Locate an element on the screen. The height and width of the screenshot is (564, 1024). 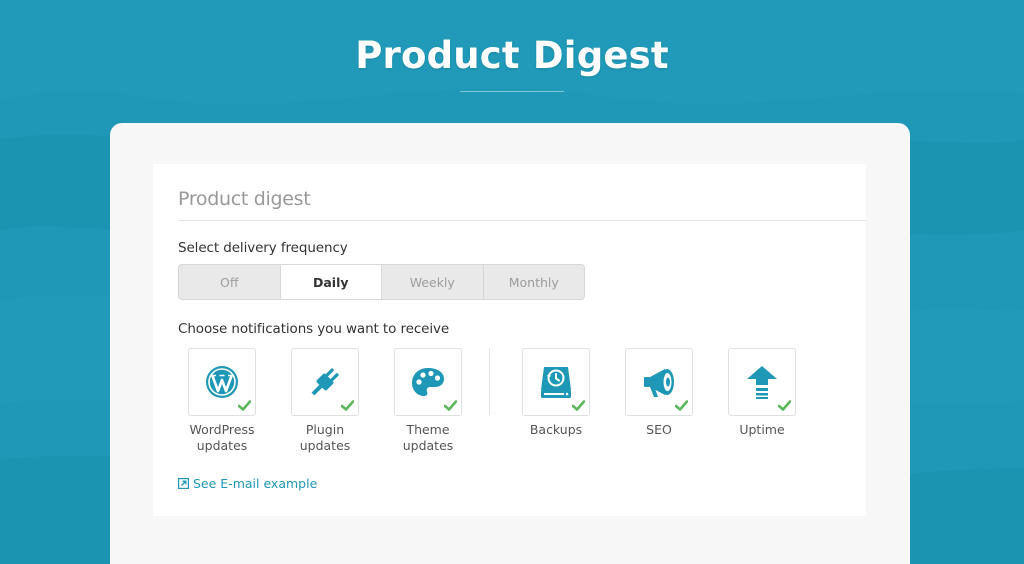
frequency-option-off: Off is located at coordinates (230, 282).